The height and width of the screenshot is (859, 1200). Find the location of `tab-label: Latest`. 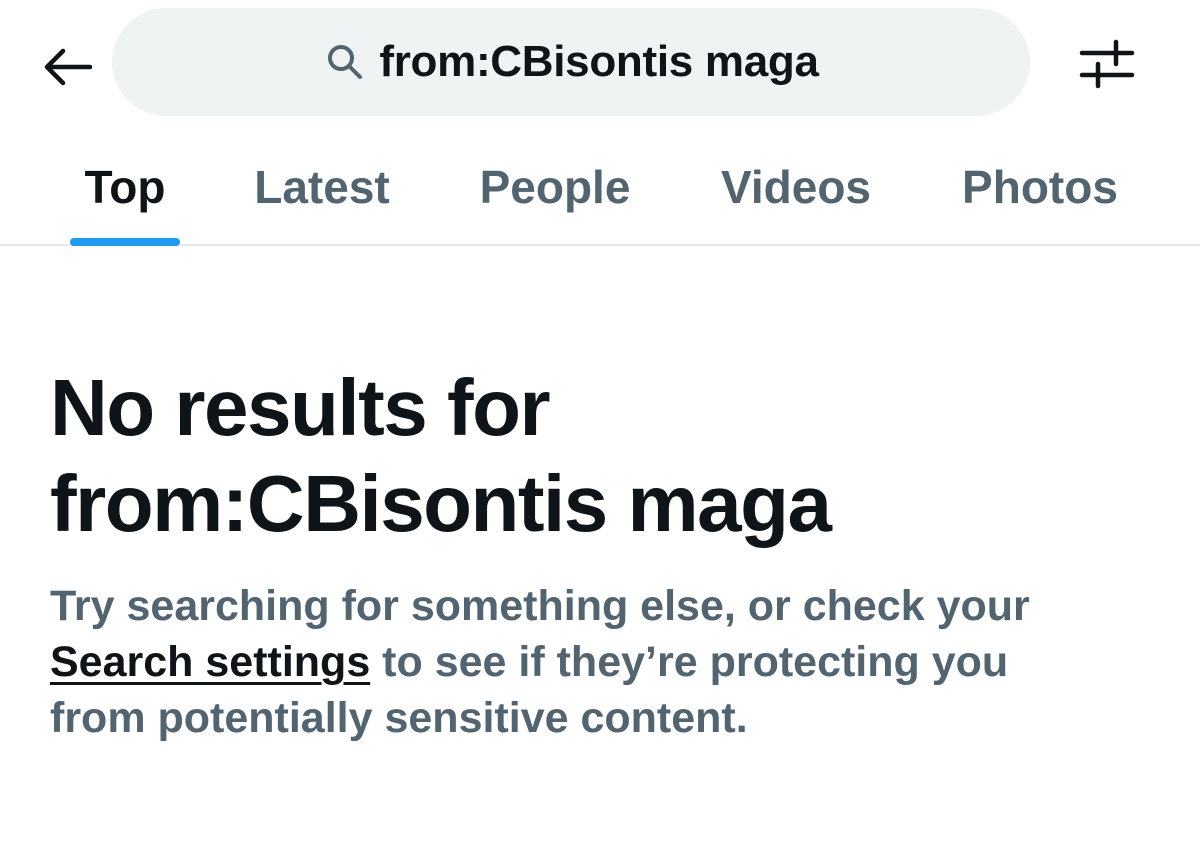

tab-label: Latest is located at coordinates (322, 187).